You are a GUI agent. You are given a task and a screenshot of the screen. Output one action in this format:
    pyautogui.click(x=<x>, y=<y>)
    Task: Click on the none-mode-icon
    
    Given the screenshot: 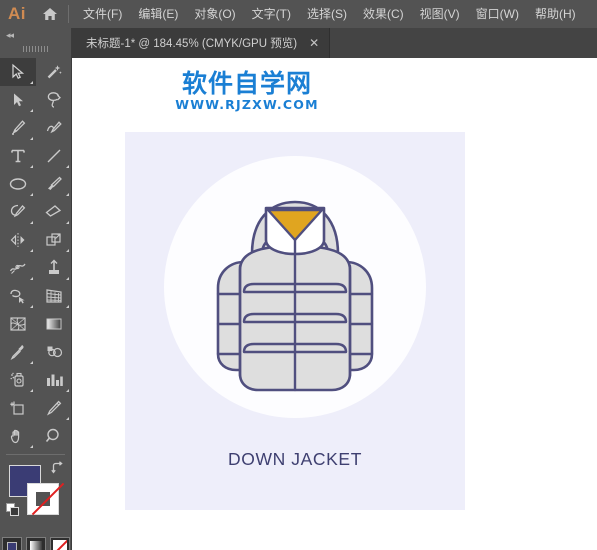 What is the action you would take?
    pyautogui.click(x=59, y=545)
    